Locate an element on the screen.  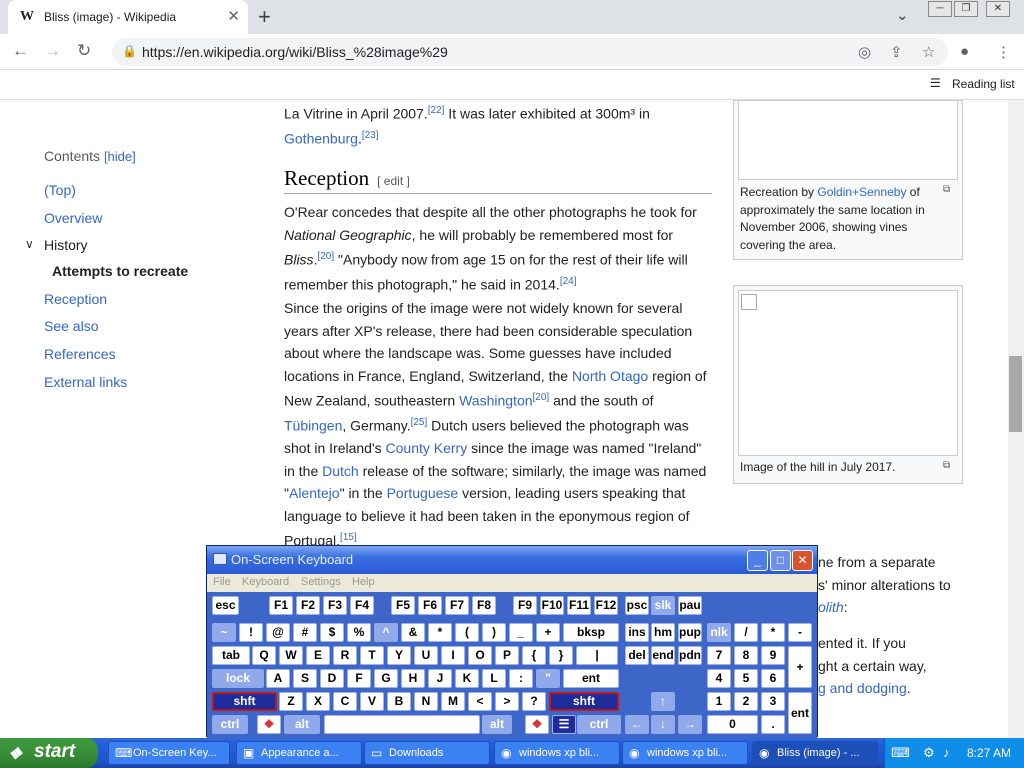
osk-key: K is located at coordinates (467, 678).